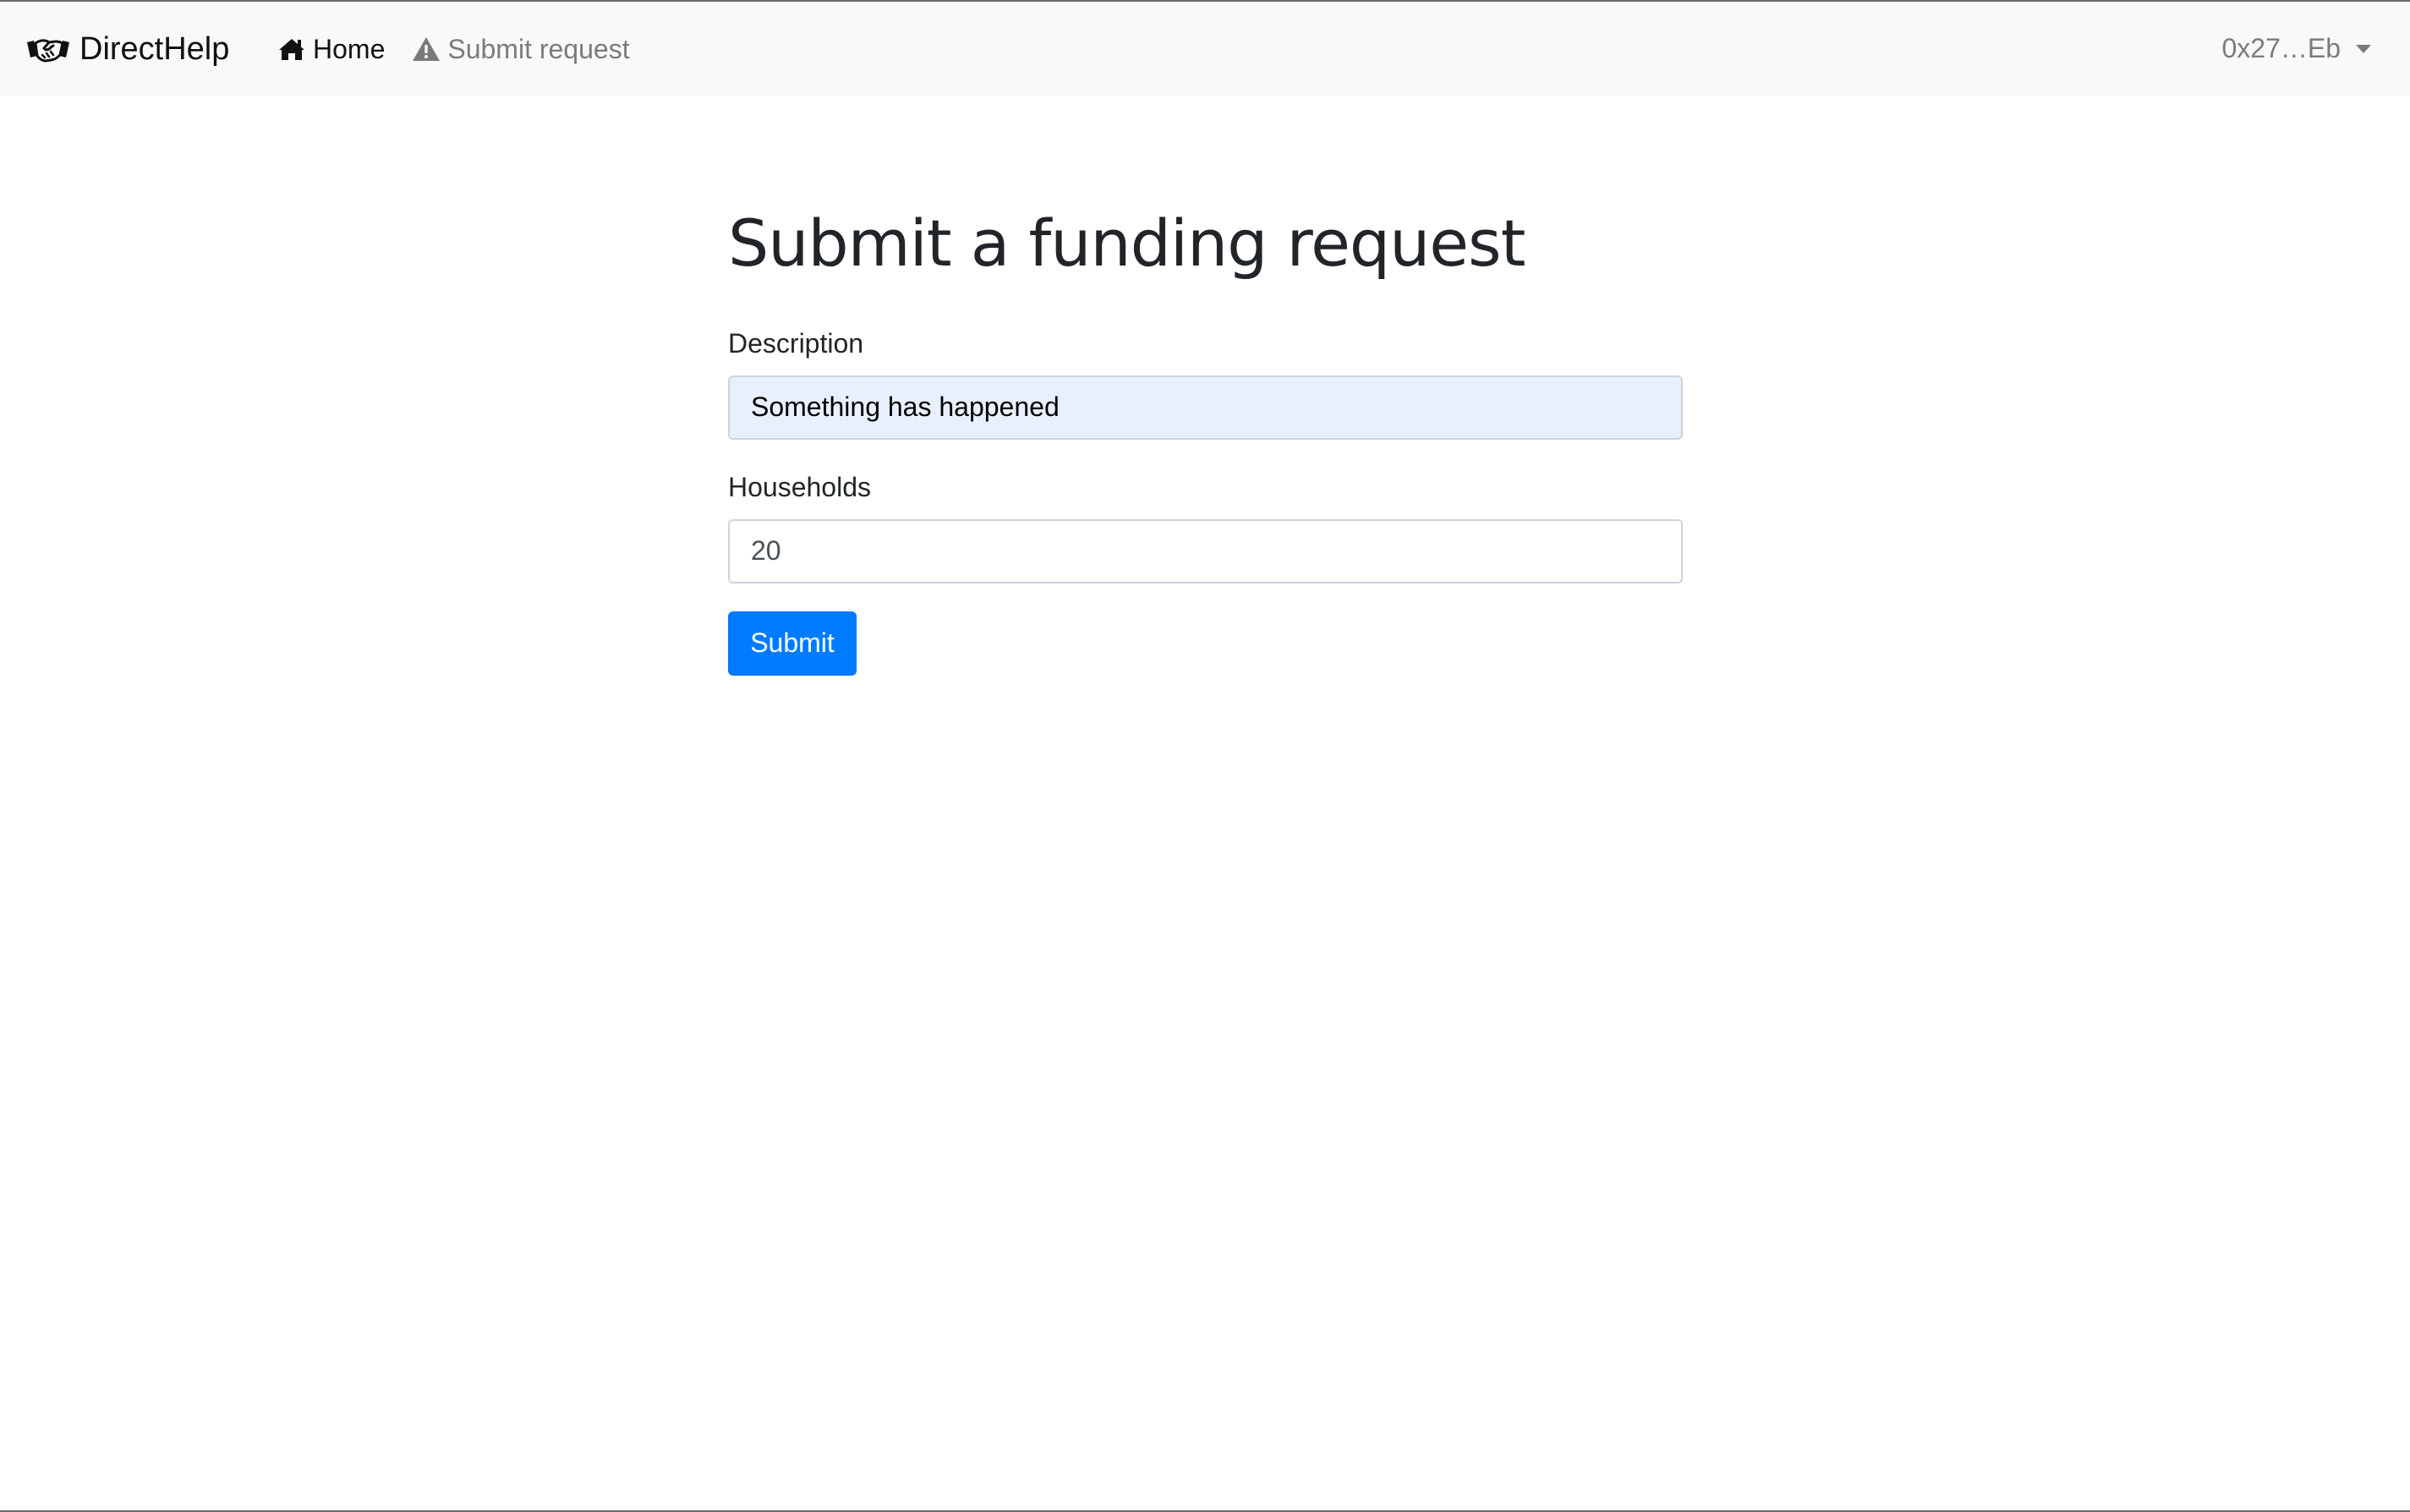 Image resolution: width=2410 pixels, height=1512 pixels. I want to click on account-address: 0x27…Eb, so click(2281, 48).